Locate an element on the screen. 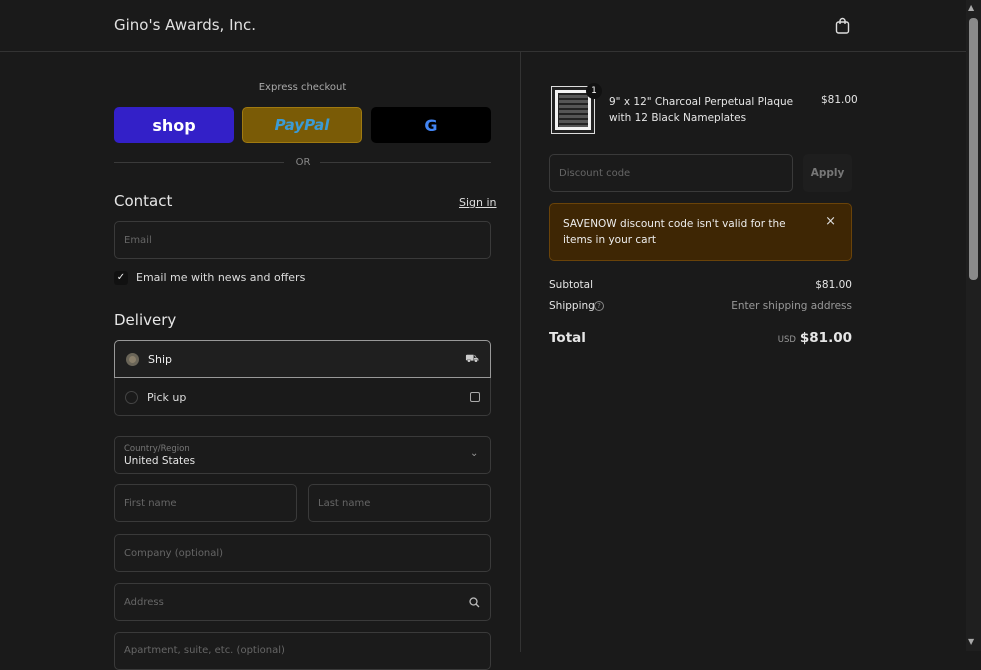  scroll-down-icon: ▼ is located at coordinates (971, 641).